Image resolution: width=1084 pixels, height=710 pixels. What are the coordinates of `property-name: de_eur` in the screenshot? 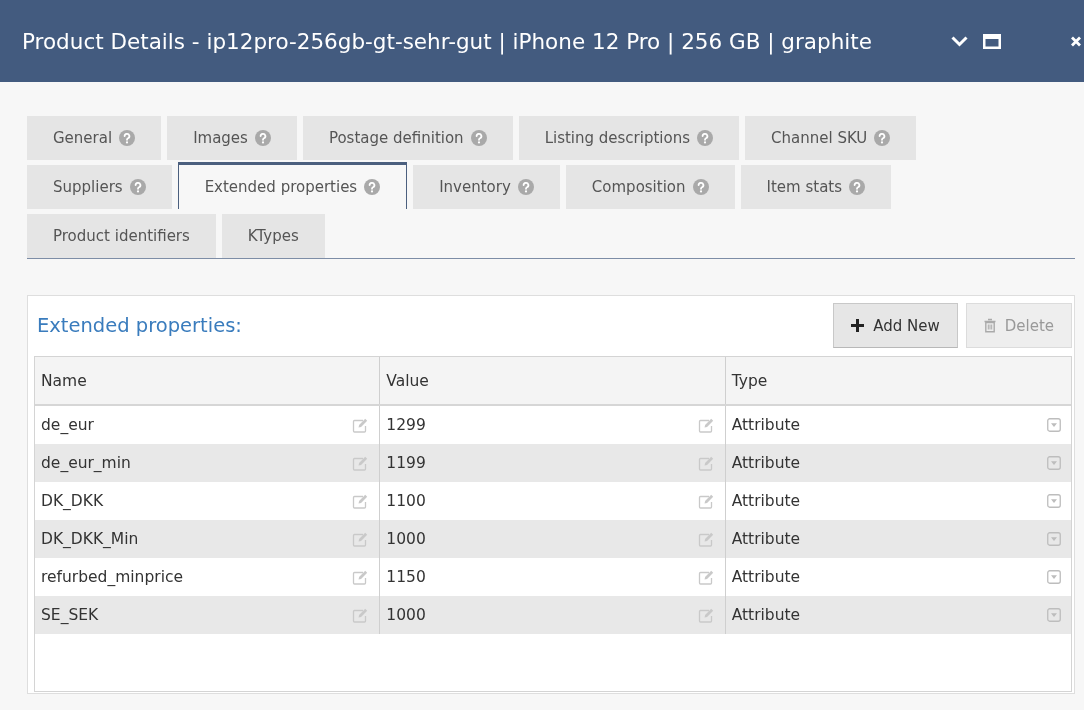 It's located at (67, 425).